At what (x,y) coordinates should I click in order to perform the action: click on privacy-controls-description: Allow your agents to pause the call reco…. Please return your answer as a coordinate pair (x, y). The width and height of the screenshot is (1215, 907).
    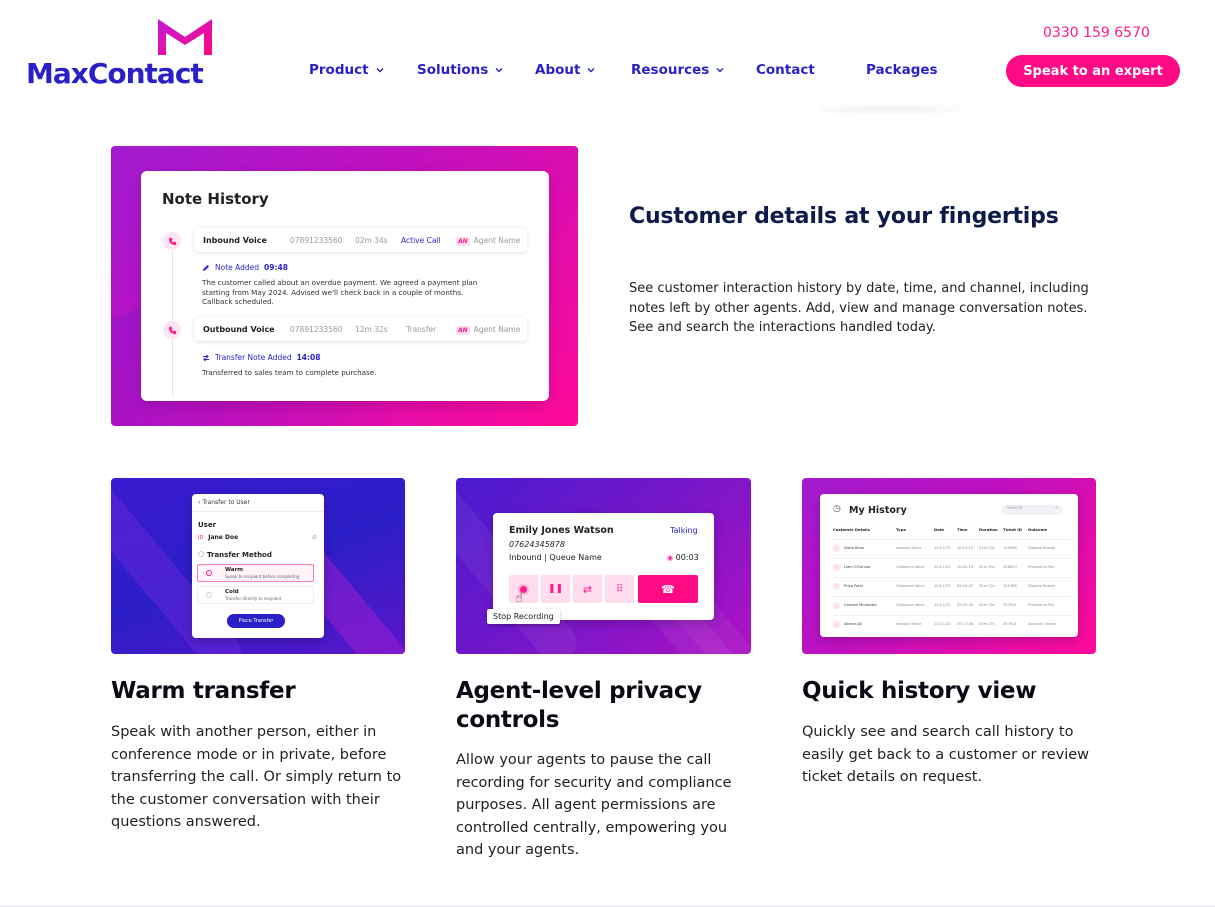
    Looking at the image, I should click on (594, 805).